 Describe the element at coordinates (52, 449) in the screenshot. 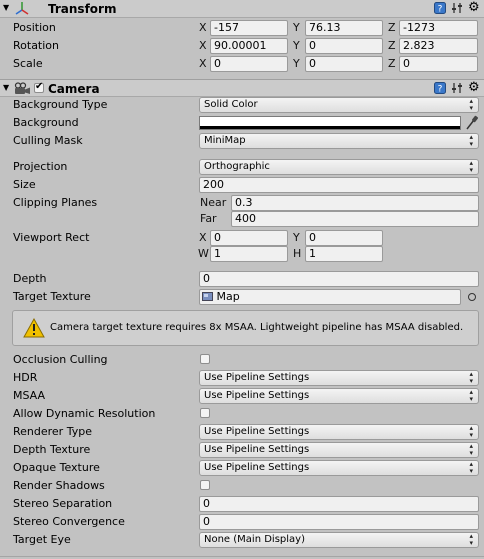

I see `depth-texture-label: Depth Texture` at that location.